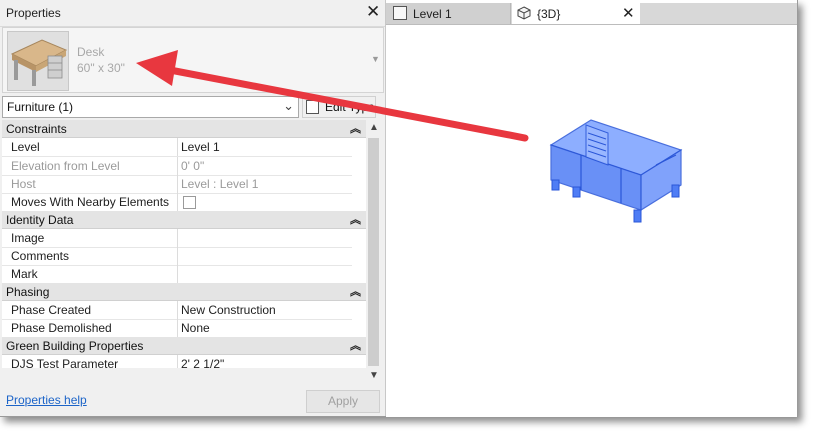 The image size is (821, 436). What do you see at coordinates (332, 96) in the screenshot?
I see `annotation-arrow` at bounding box center [332, 96].